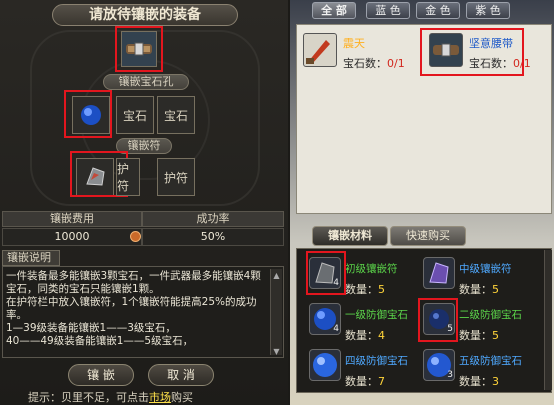  Describe the element at coordinates (371, 269) in the screenshot. I see `material-name: 初级镶嵌符` at that location.